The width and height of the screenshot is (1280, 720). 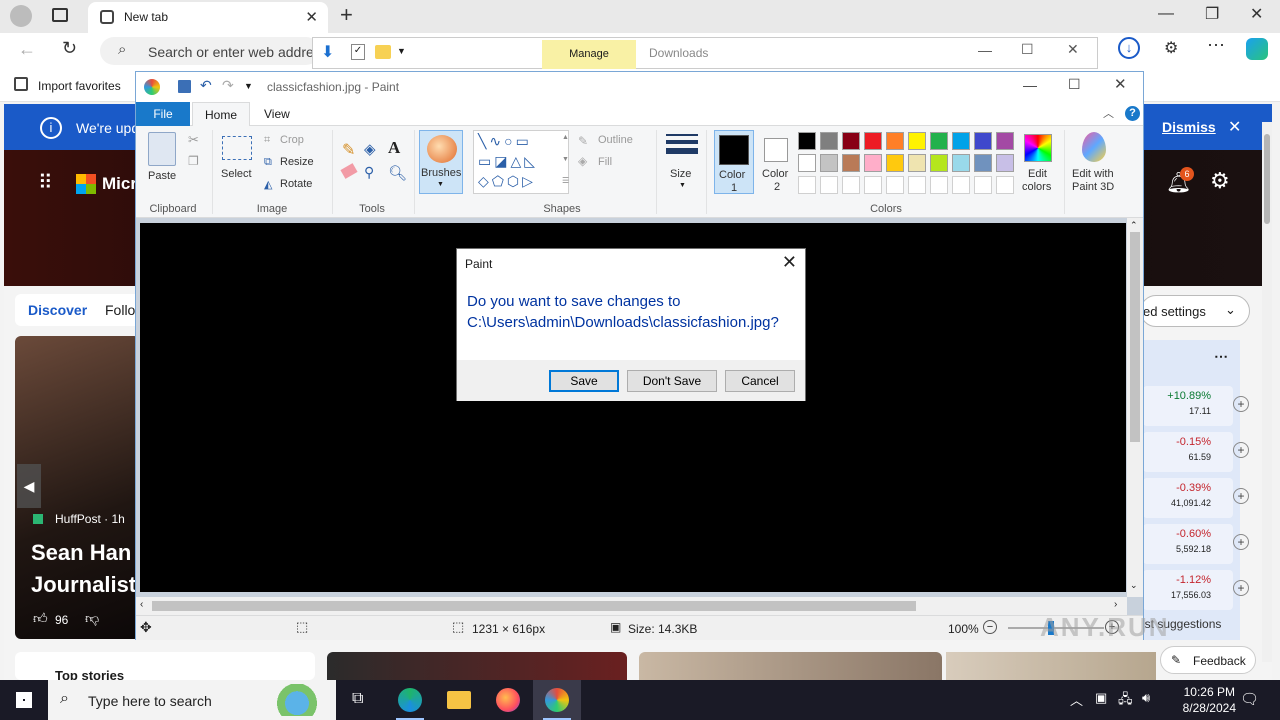 What do you see at coordinates (1221, 356) in the screenshot?
I see `more-icon: ⋯` at bounding box center [1221, 356].